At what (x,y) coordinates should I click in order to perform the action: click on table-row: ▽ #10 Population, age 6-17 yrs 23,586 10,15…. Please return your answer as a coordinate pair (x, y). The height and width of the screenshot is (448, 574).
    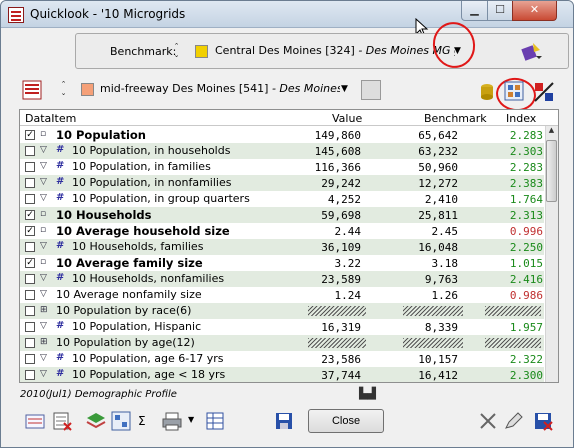
    Looking at the image, I should click on (282, 359).